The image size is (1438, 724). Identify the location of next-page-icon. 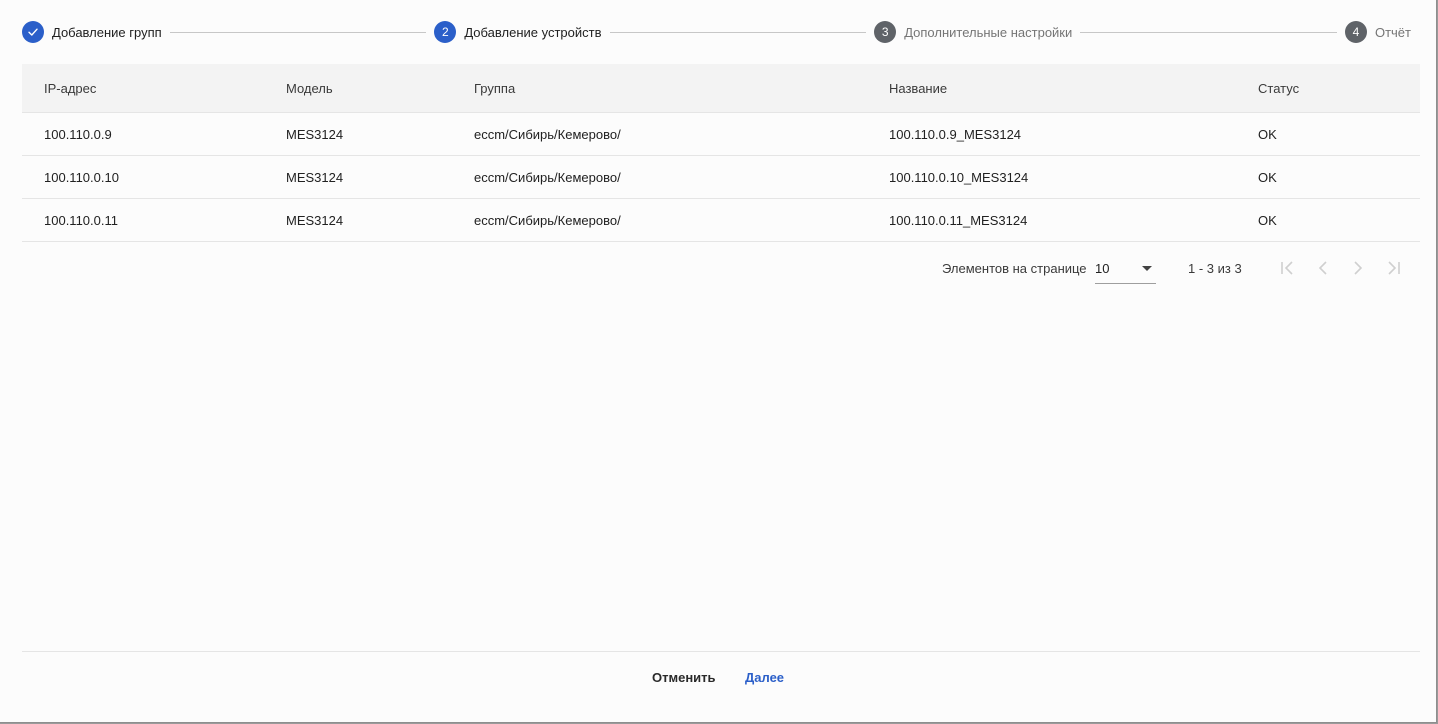
(1358, 268).